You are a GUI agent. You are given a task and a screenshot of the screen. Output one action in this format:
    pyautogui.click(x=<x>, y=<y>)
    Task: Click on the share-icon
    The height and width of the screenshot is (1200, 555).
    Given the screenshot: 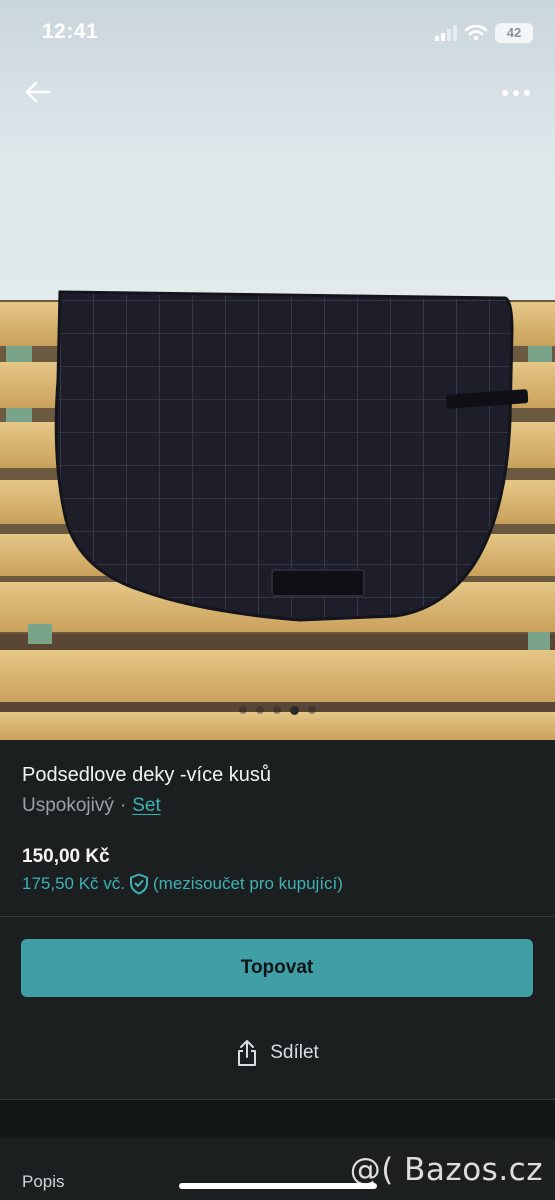 What is the action you would take?
    pyautogui.click(x=247, y=1053)
    